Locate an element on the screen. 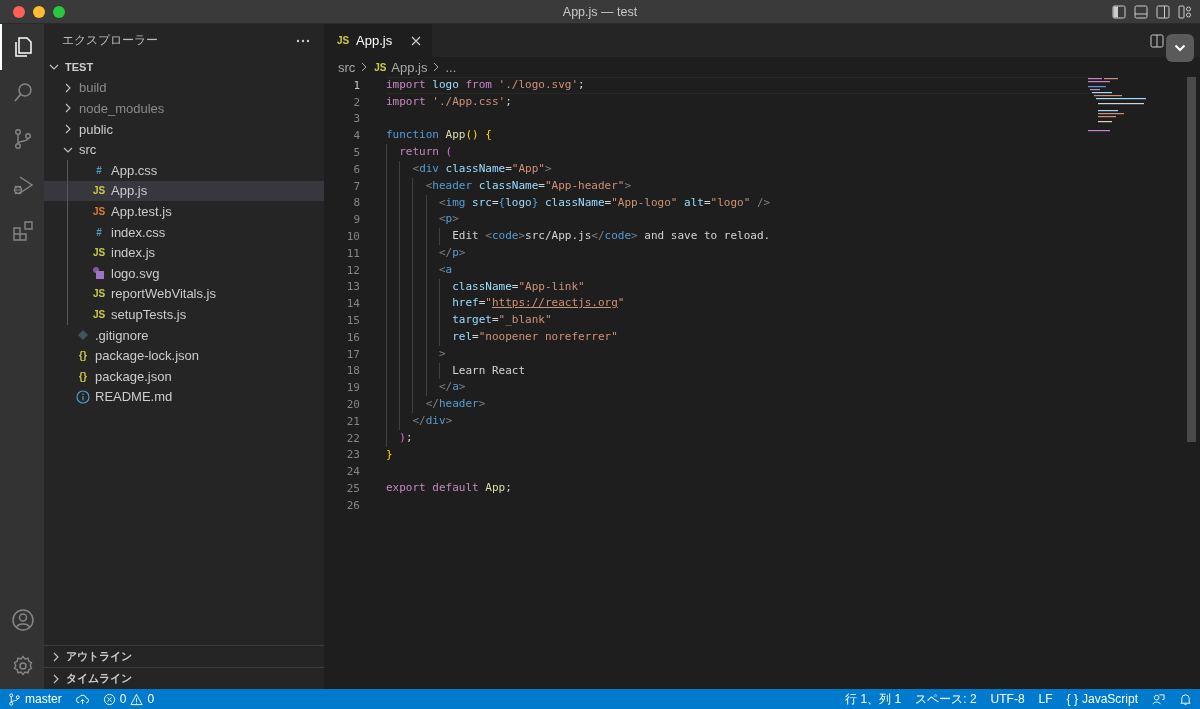 The width and height of the screenshot is (1200, 709). line-number: 19 is located at coordinates (352, 388).